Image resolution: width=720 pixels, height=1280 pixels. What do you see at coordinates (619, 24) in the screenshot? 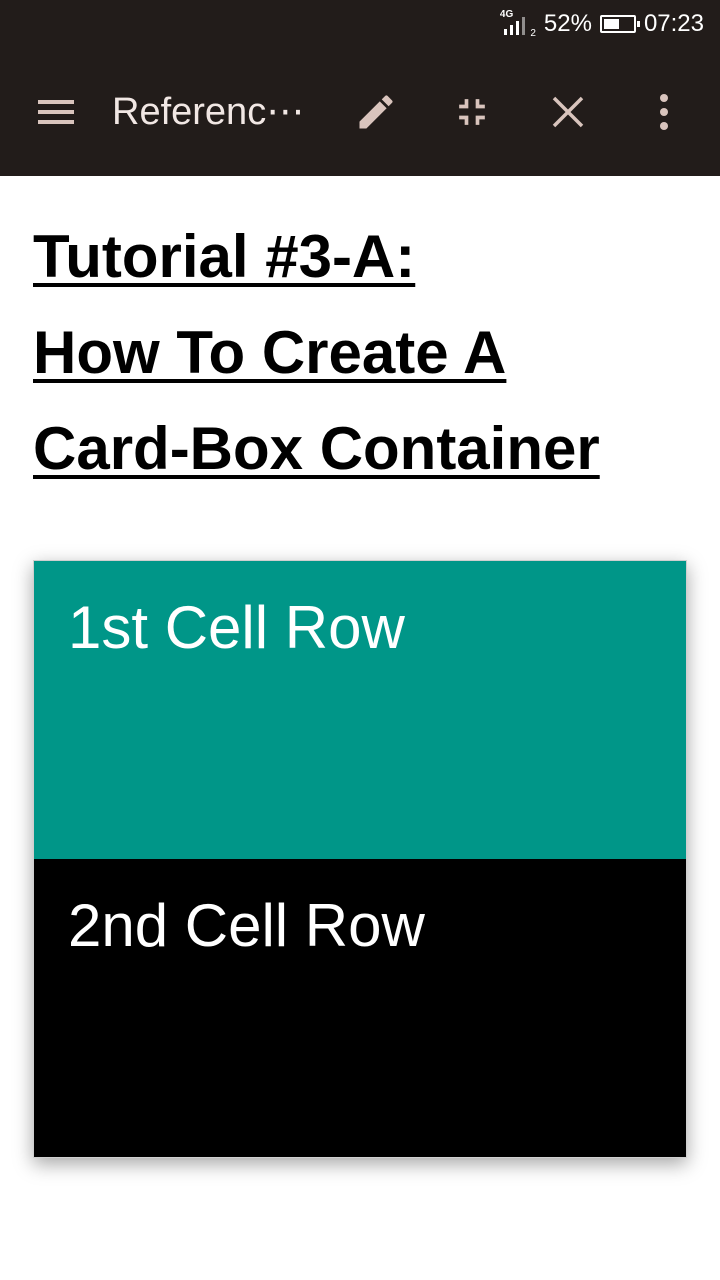
I see `battery-icon` at bounding box center [619, 24].